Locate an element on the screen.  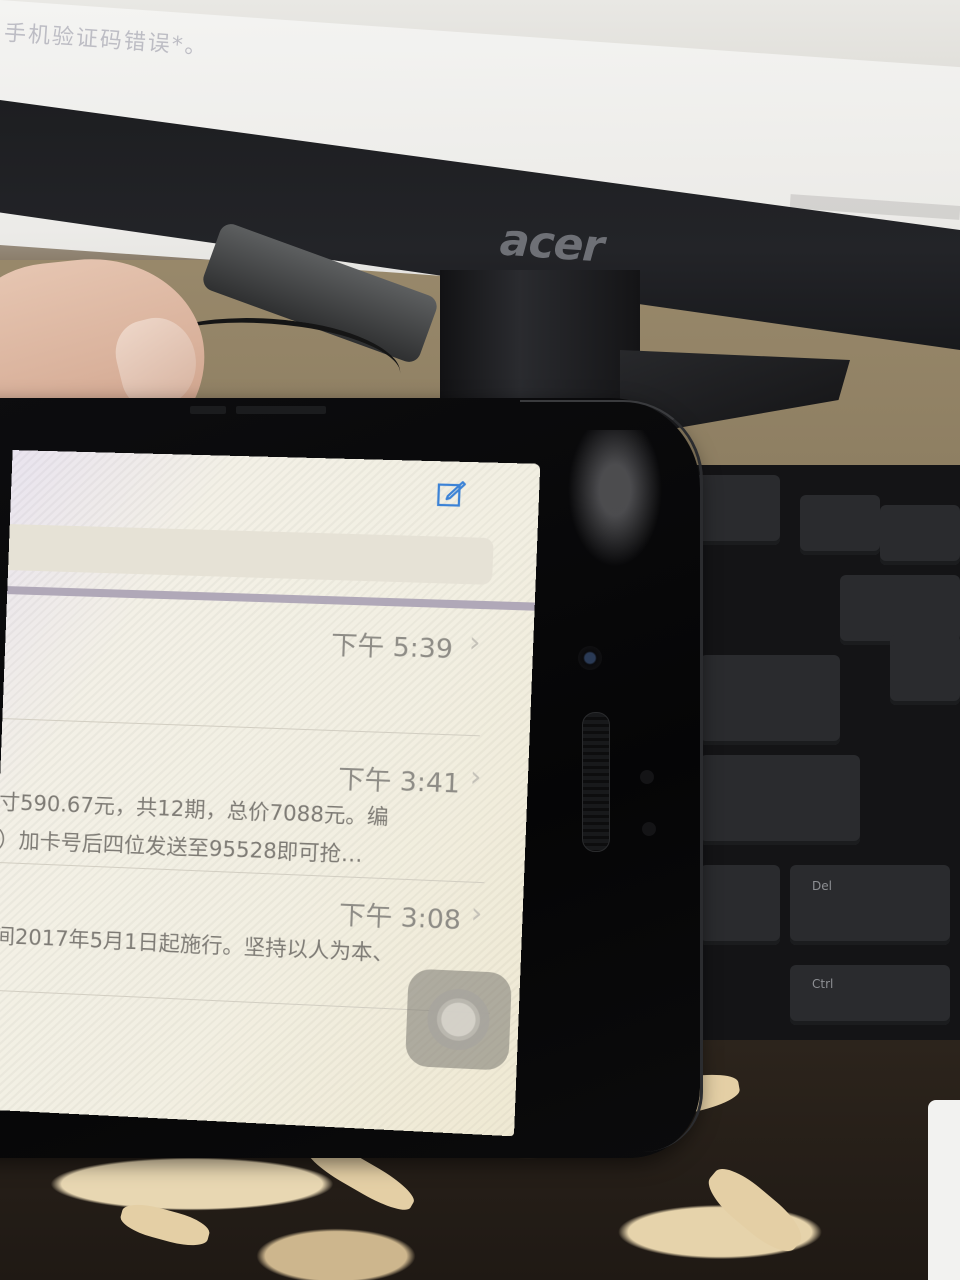
earpiece-speaker is located at coordinates (596, 782).